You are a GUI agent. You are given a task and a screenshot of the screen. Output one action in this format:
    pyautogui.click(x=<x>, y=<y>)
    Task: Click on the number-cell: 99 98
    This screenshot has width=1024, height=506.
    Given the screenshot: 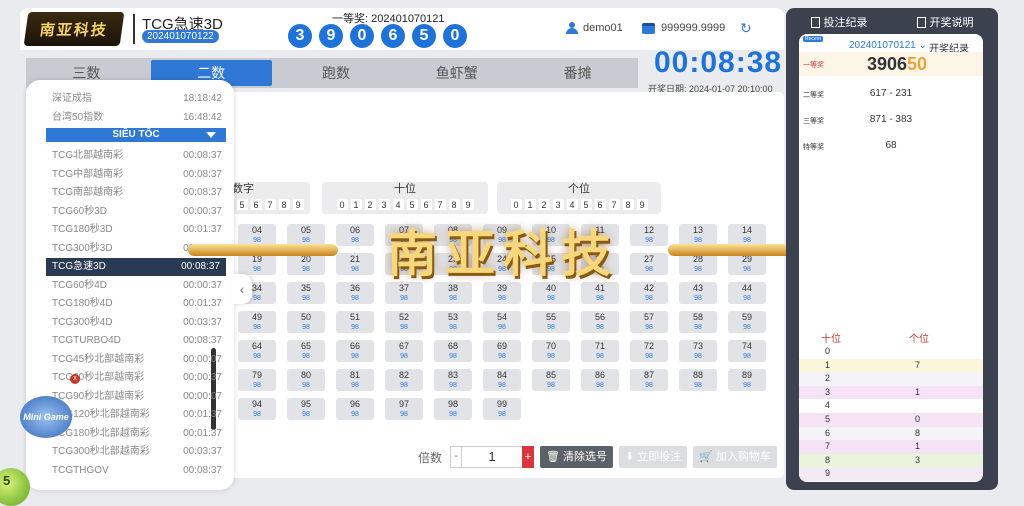 What is the action you would take?
    pyautogui.click(x=502, y=409)
    